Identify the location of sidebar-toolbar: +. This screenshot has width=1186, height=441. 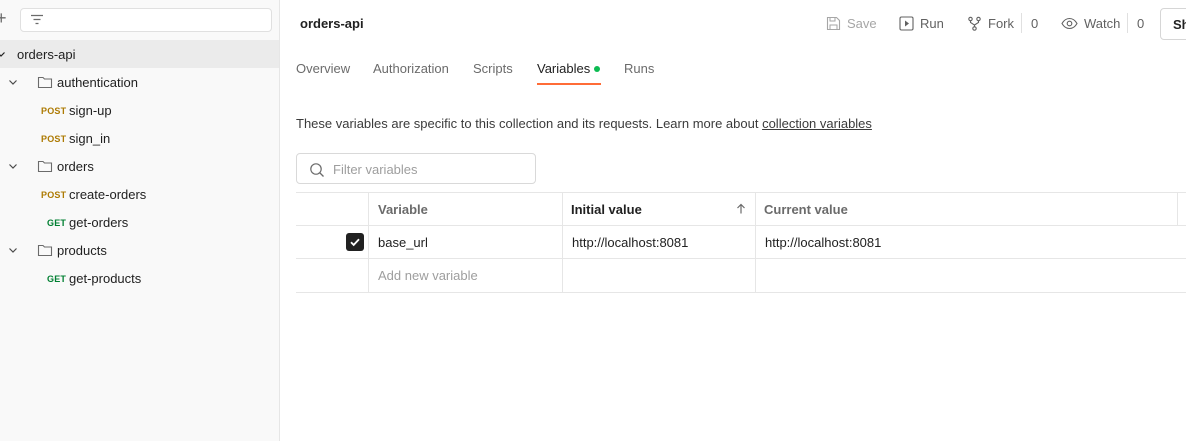
(140, 20).